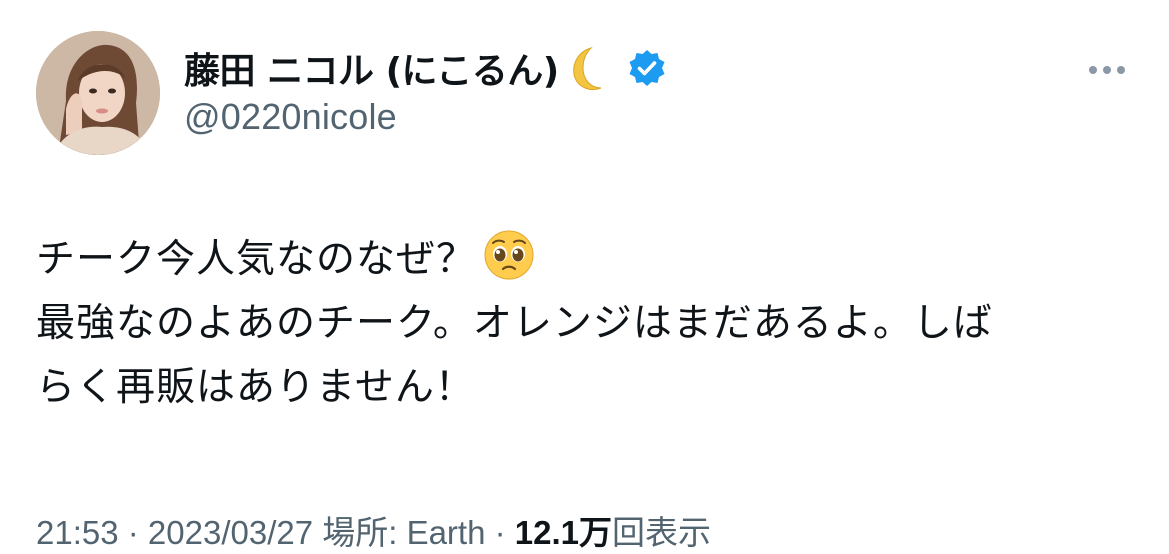  I want to click on tweet-text-line: らく再販はありません！, so click(255, 387).